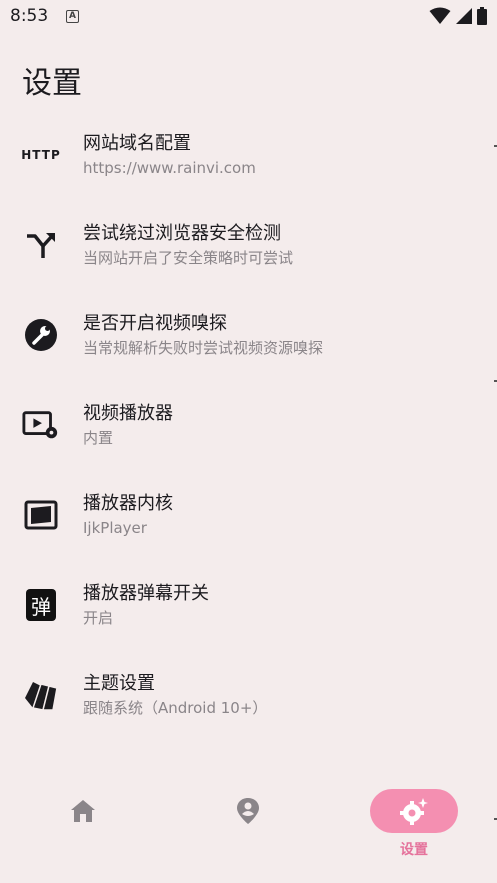 Image resolution: width=497 pixels, height=883 pixels. Describe the element at coordinates (41, 695) in the screenshot. I see `theme-cards-icon` at that location.